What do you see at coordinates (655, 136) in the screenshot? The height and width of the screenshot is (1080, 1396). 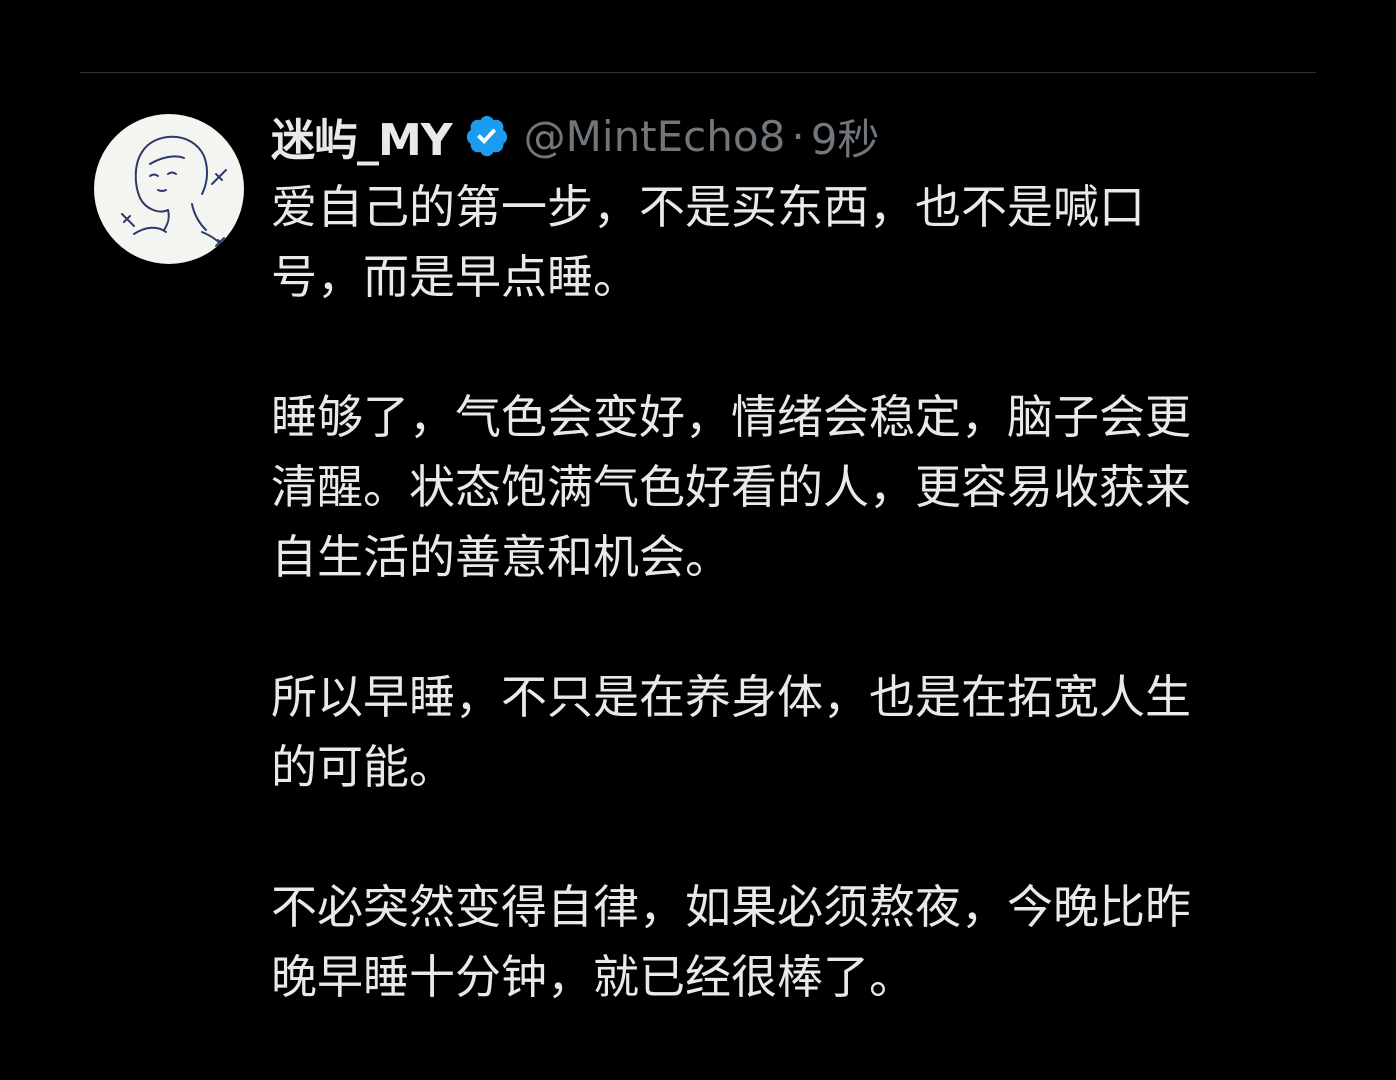 I see `handle: @MintEcho8` at bounding box center [655, 136].